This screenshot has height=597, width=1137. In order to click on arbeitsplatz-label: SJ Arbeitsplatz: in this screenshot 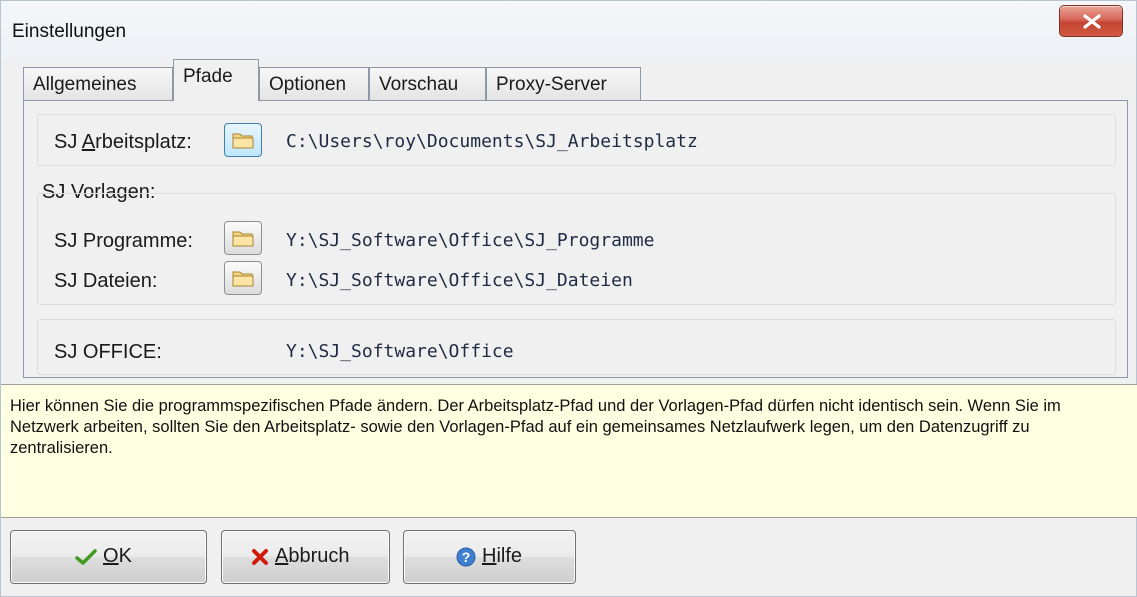, I will do `click(123, 142)`.